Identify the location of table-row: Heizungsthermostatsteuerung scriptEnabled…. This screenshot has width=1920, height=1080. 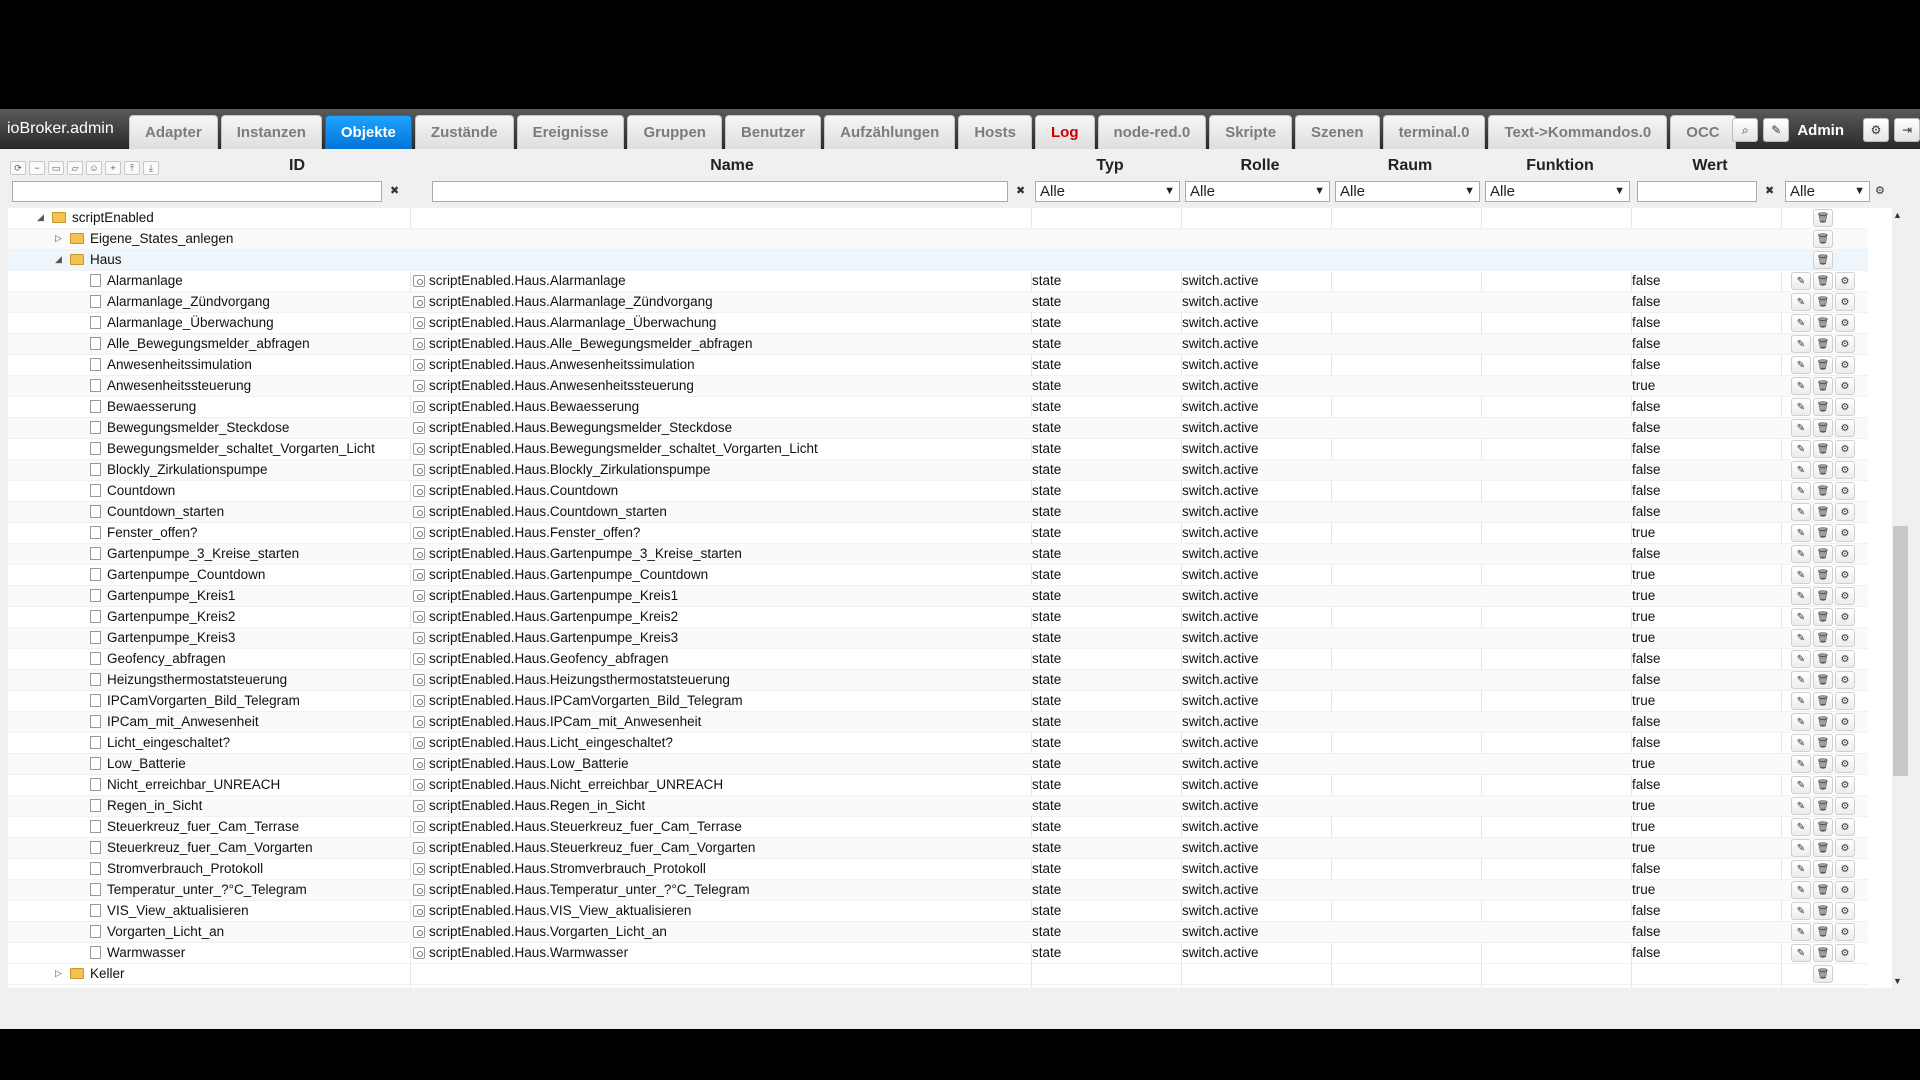
(938, 680).